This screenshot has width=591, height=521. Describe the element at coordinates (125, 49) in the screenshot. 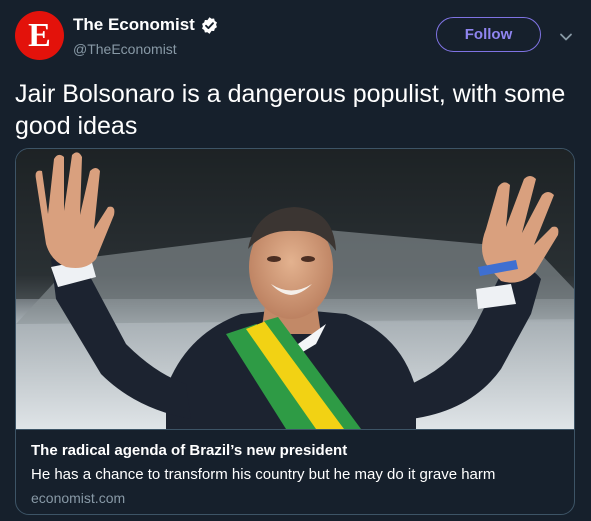

I see `account-handle: @TheEconomist` at that location.